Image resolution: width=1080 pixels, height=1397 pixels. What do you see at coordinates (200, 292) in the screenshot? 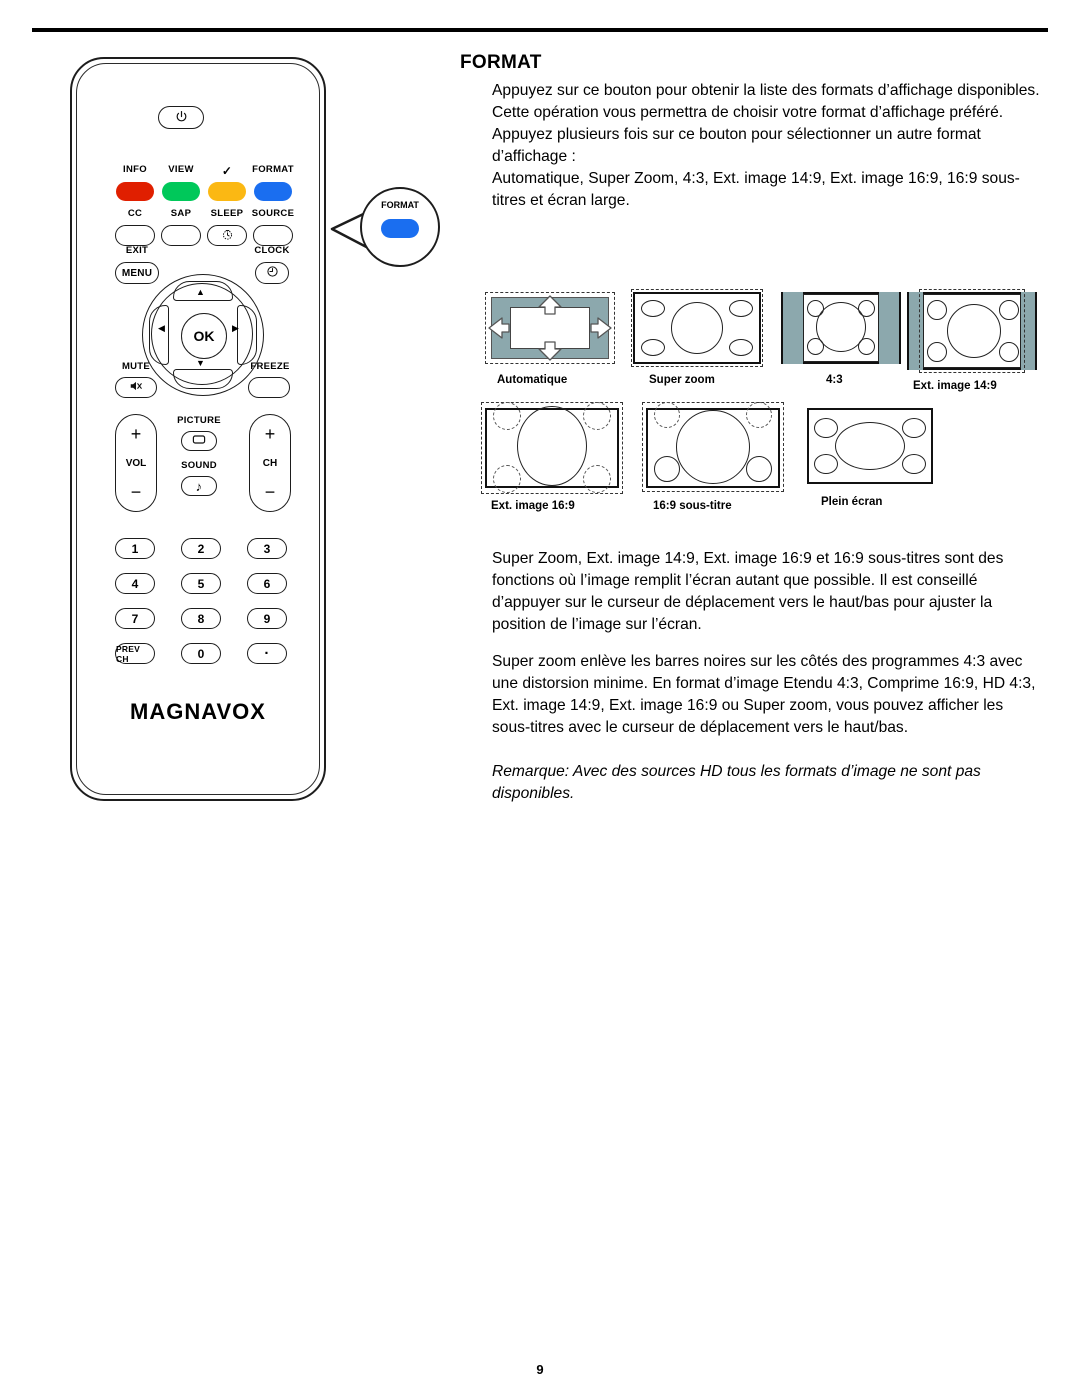
I see `nav-up-arrow-icon: ▲` at bounding box center [200, 292].